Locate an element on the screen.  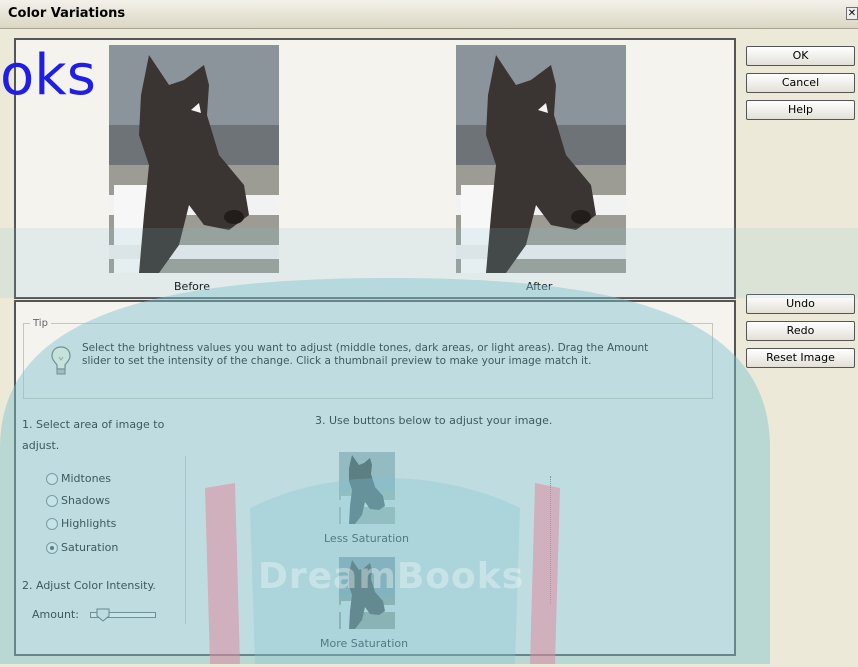
help-button: Help is located at coordinates (800, 110).